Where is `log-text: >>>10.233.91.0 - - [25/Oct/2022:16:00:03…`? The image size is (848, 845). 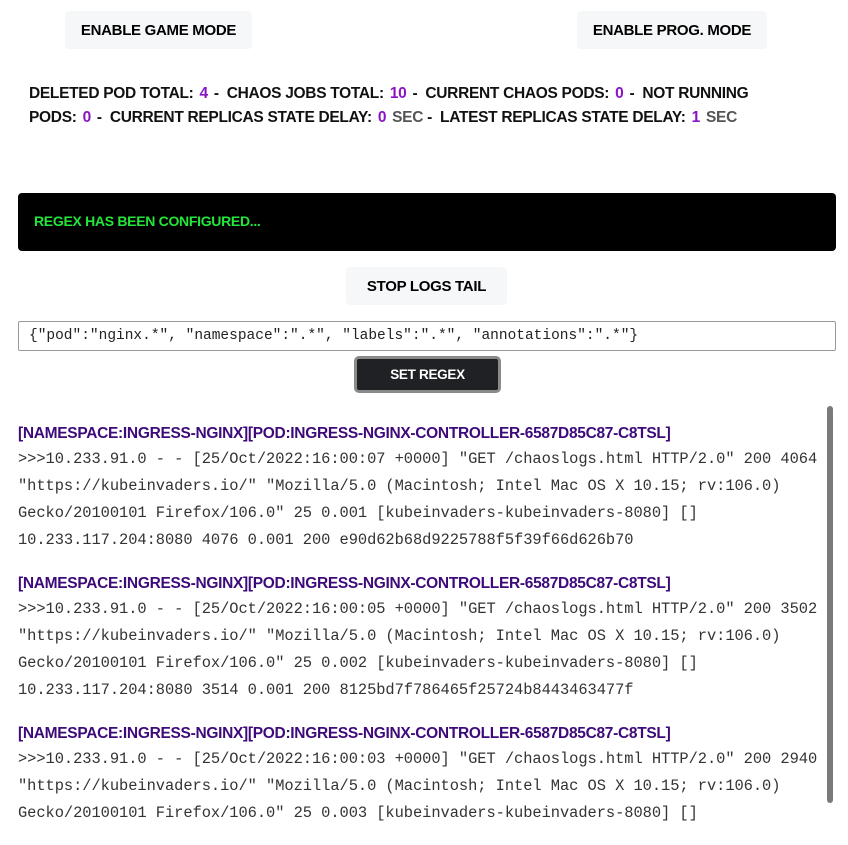
log-text: >>>10.233.91.0 - - [25/Oct/2022:16:00:03… is located at coordinates (418, 786).